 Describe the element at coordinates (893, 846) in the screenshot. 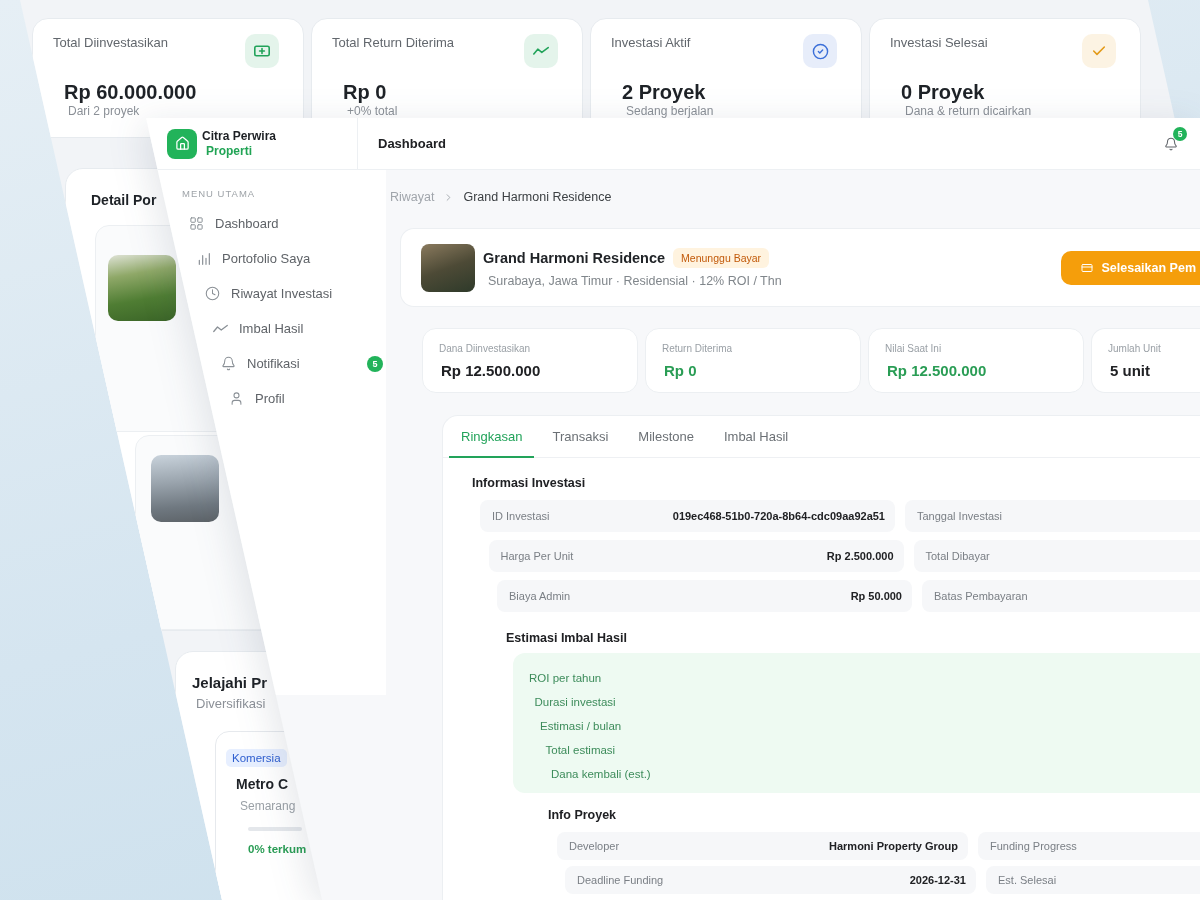

I see `info-value: Harmoni Property Group` at that location.